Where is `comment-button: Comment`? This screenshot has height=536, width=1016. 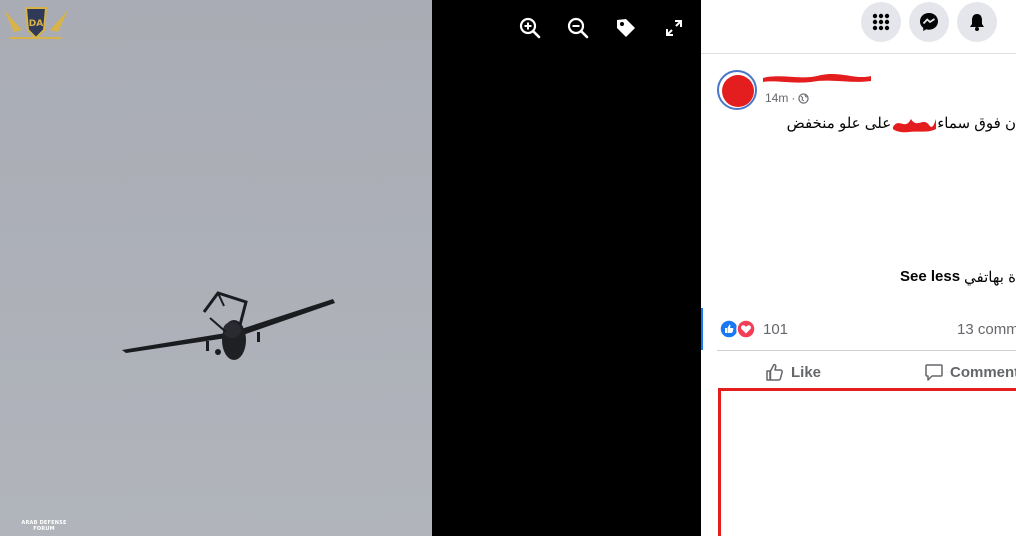
comment-button: Comment is located at coordinates (970, 372).